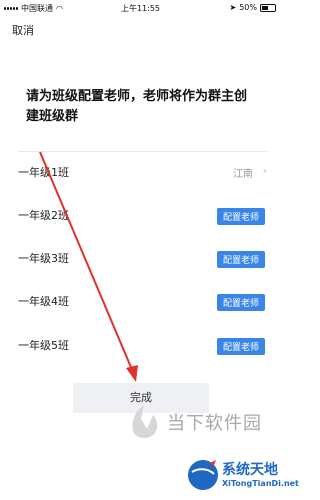  I want to click on watermark-logo-icon, so click(145, 422).